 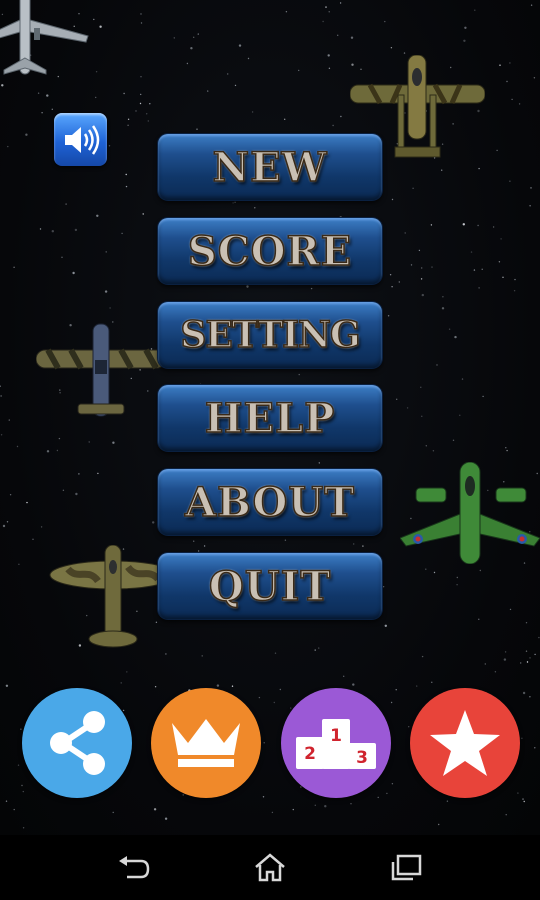 I want to click on help-label: HELP, so click(x=270, y=418).